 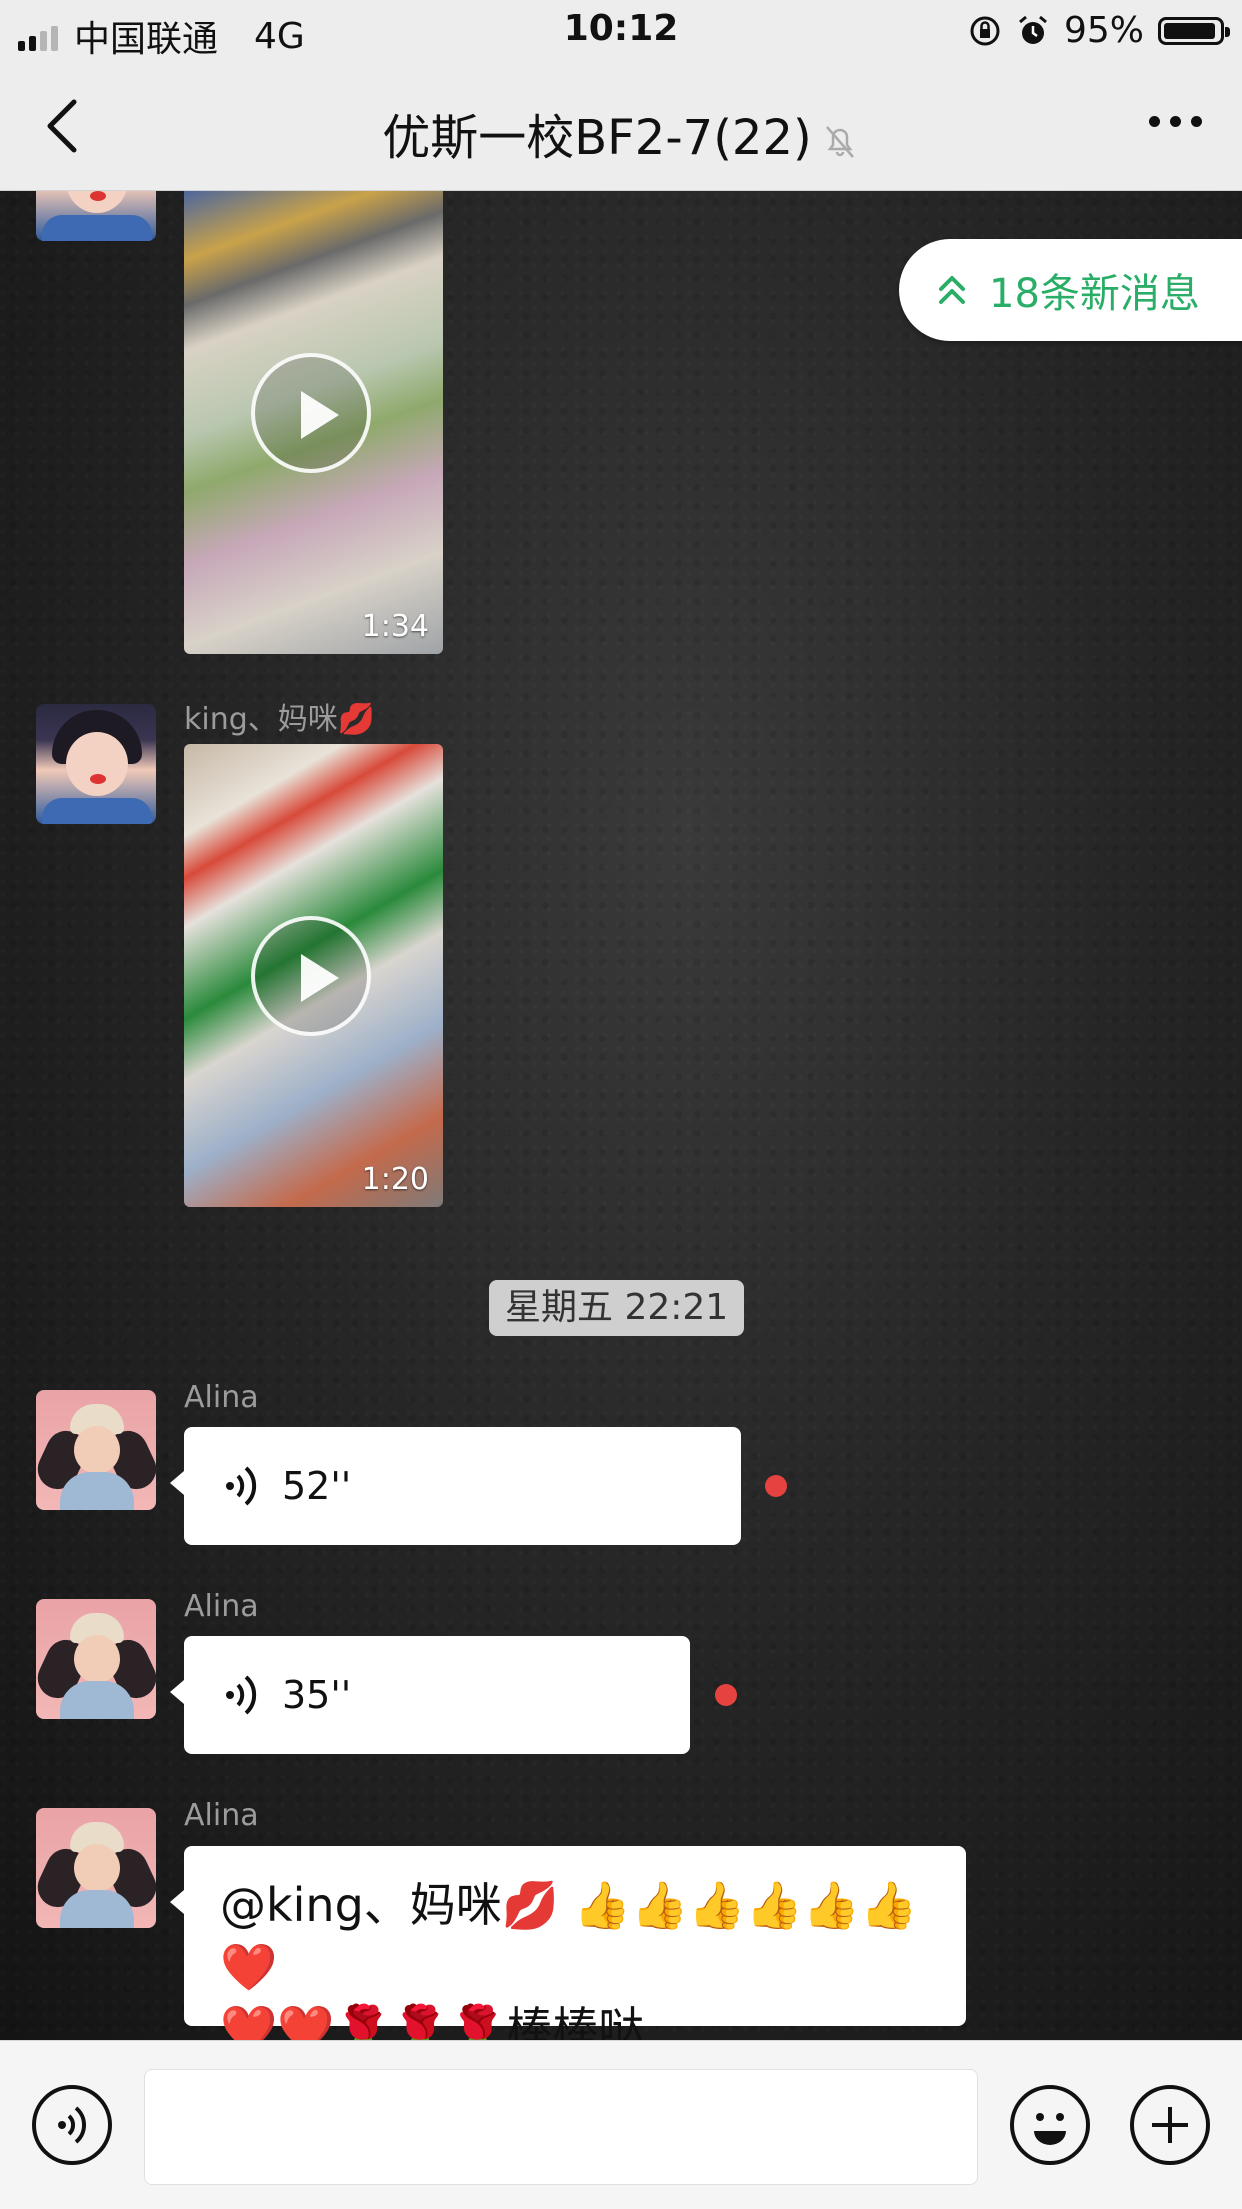 What do you see at coordinates (430, 1695) in the screenshot?
I see `voice-message: 35''` at bounding box center [430, 1695].